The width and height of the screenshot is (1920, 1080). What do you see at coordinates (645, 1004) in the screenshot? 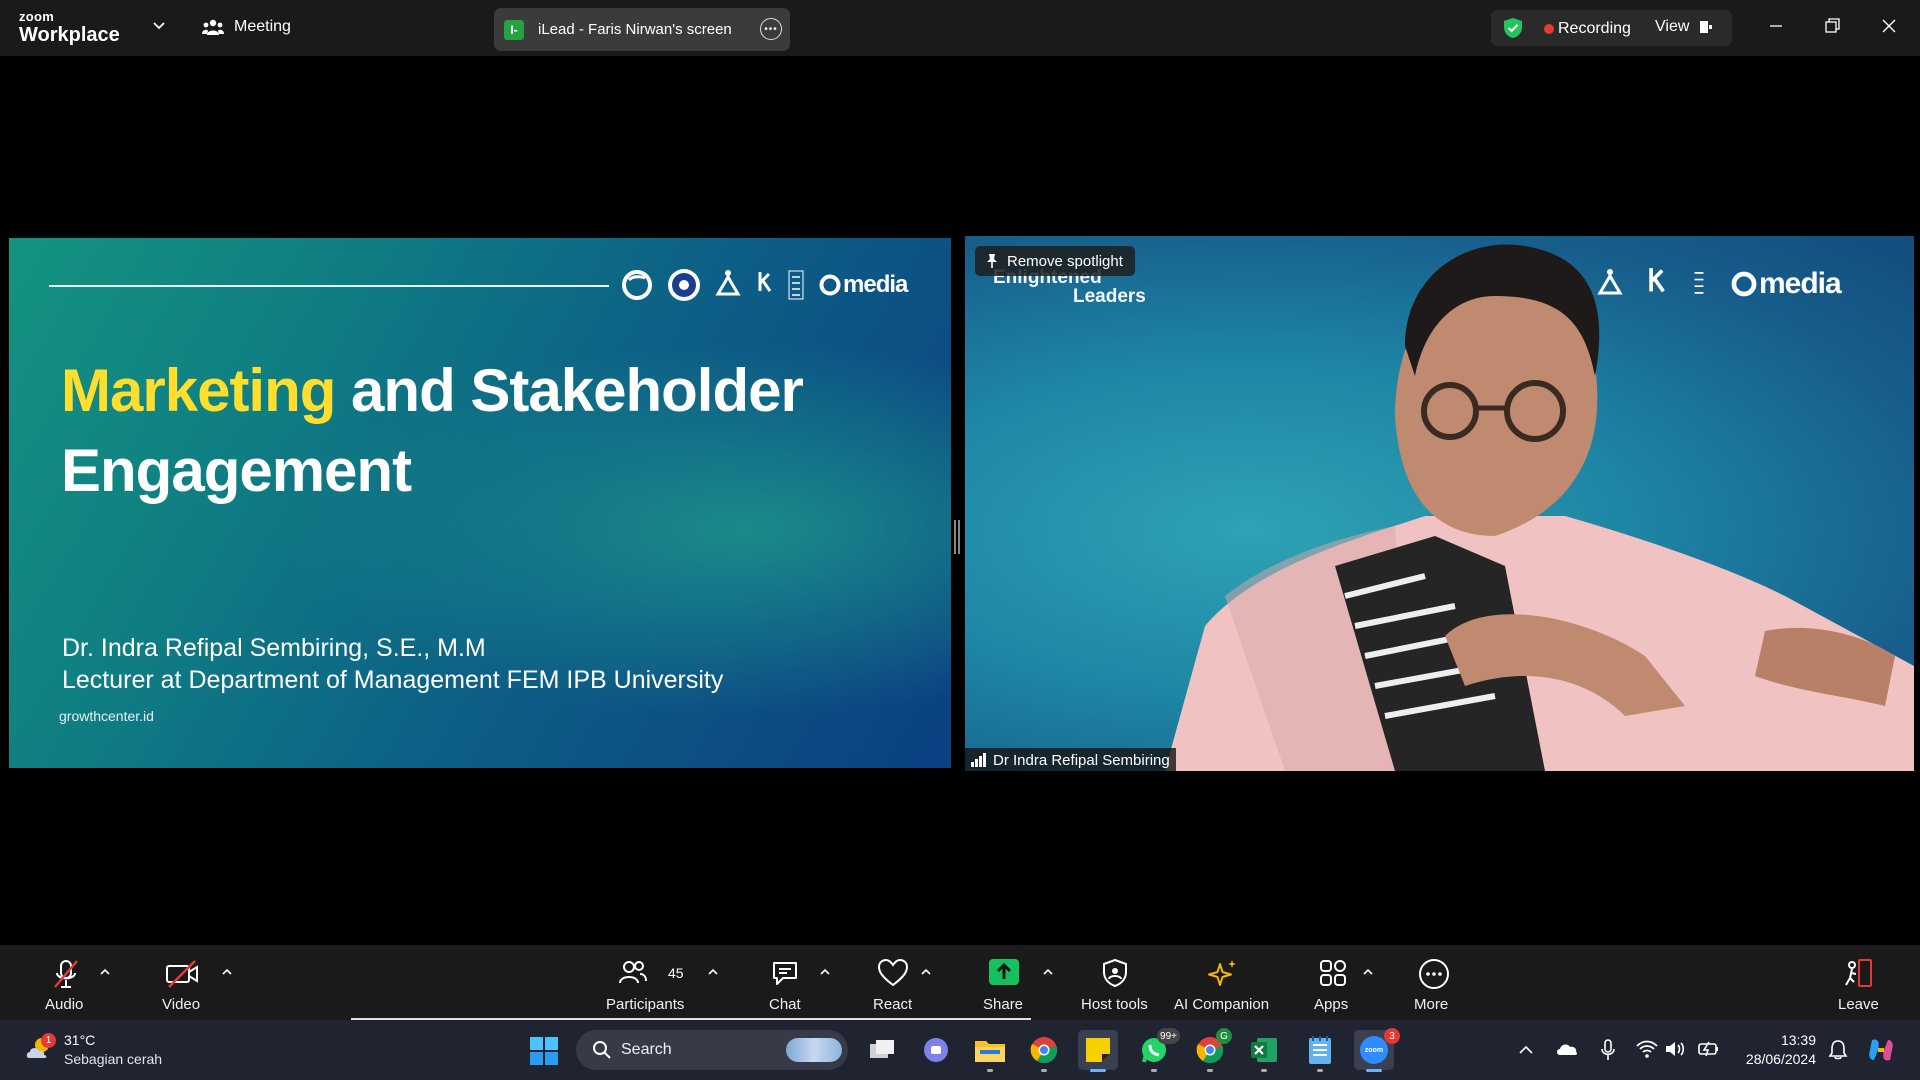
I see `participants-label: Participants` at bounding box center [645, 1004].